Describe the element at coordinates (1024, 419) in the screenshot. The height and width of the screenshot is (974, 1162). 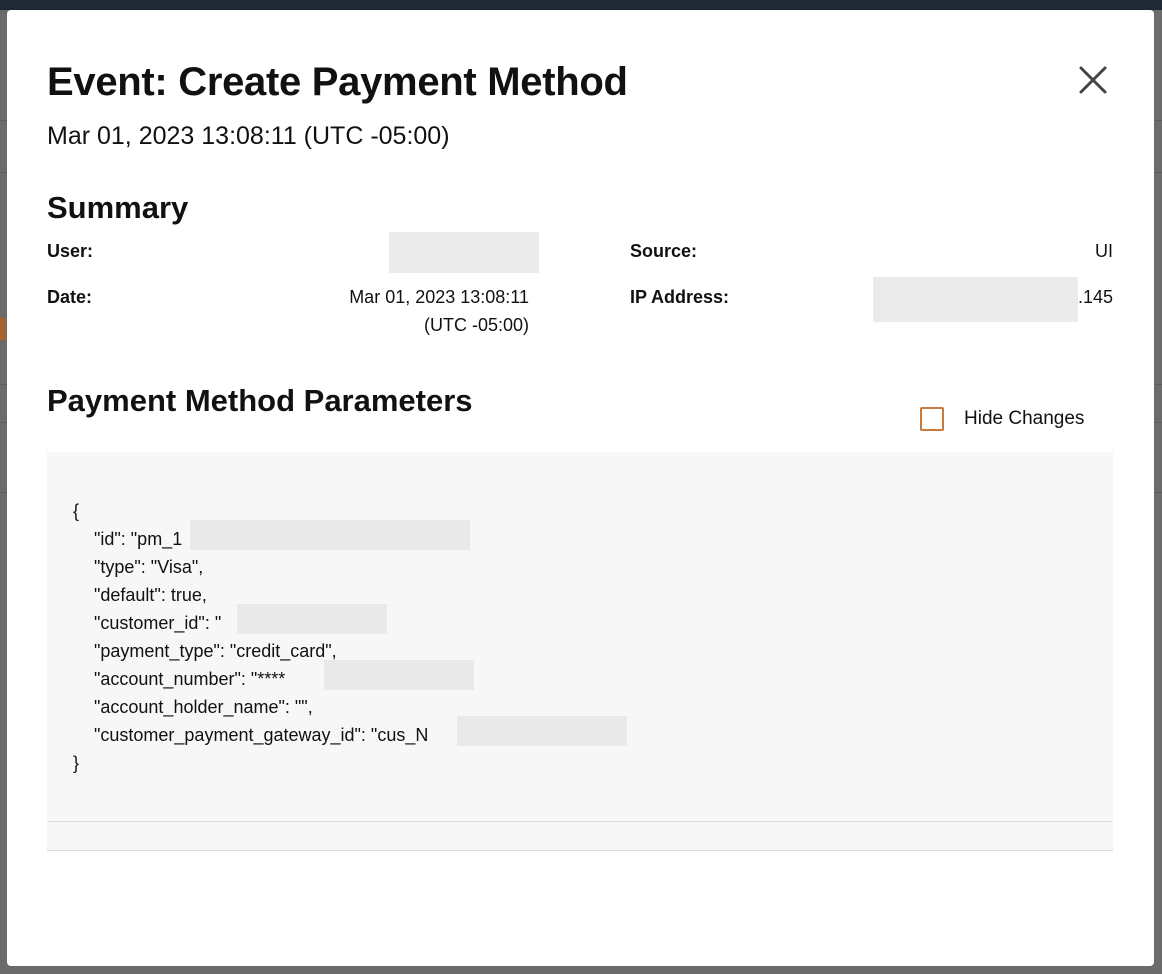
I see `hide-changes-label: Hide Changes` at that location.